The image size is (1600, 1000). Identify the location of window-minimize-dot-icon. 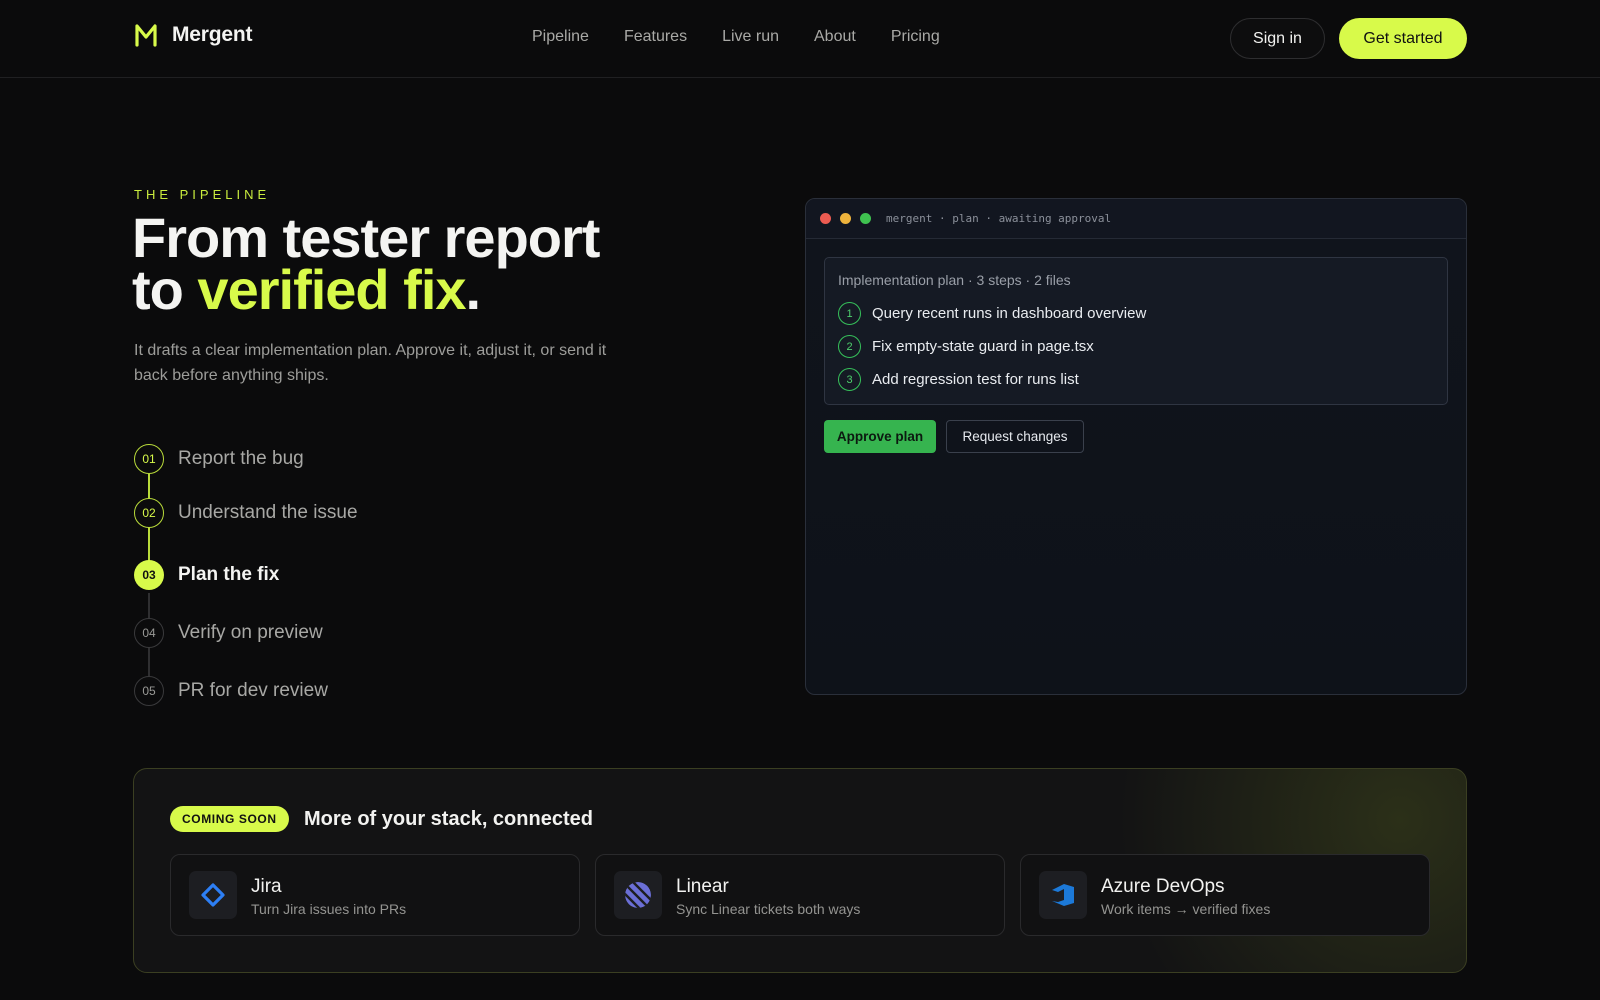
(845, 218).